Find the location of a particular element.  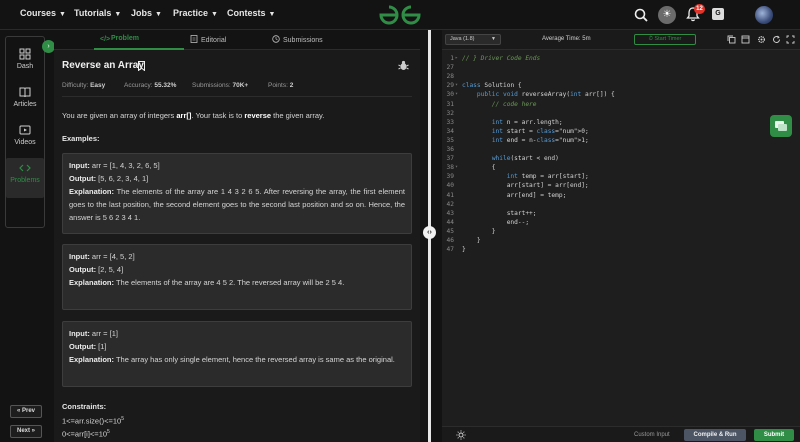

code-line: 40 arr[start] = arr[end]; is located at coordinates (621, 185).